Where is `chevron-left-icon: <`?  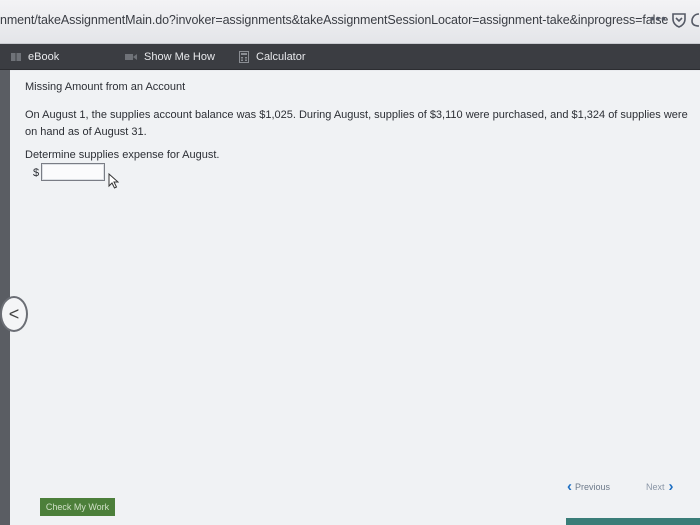
chevron-left-icon: < is located at coordinates (14, 314).